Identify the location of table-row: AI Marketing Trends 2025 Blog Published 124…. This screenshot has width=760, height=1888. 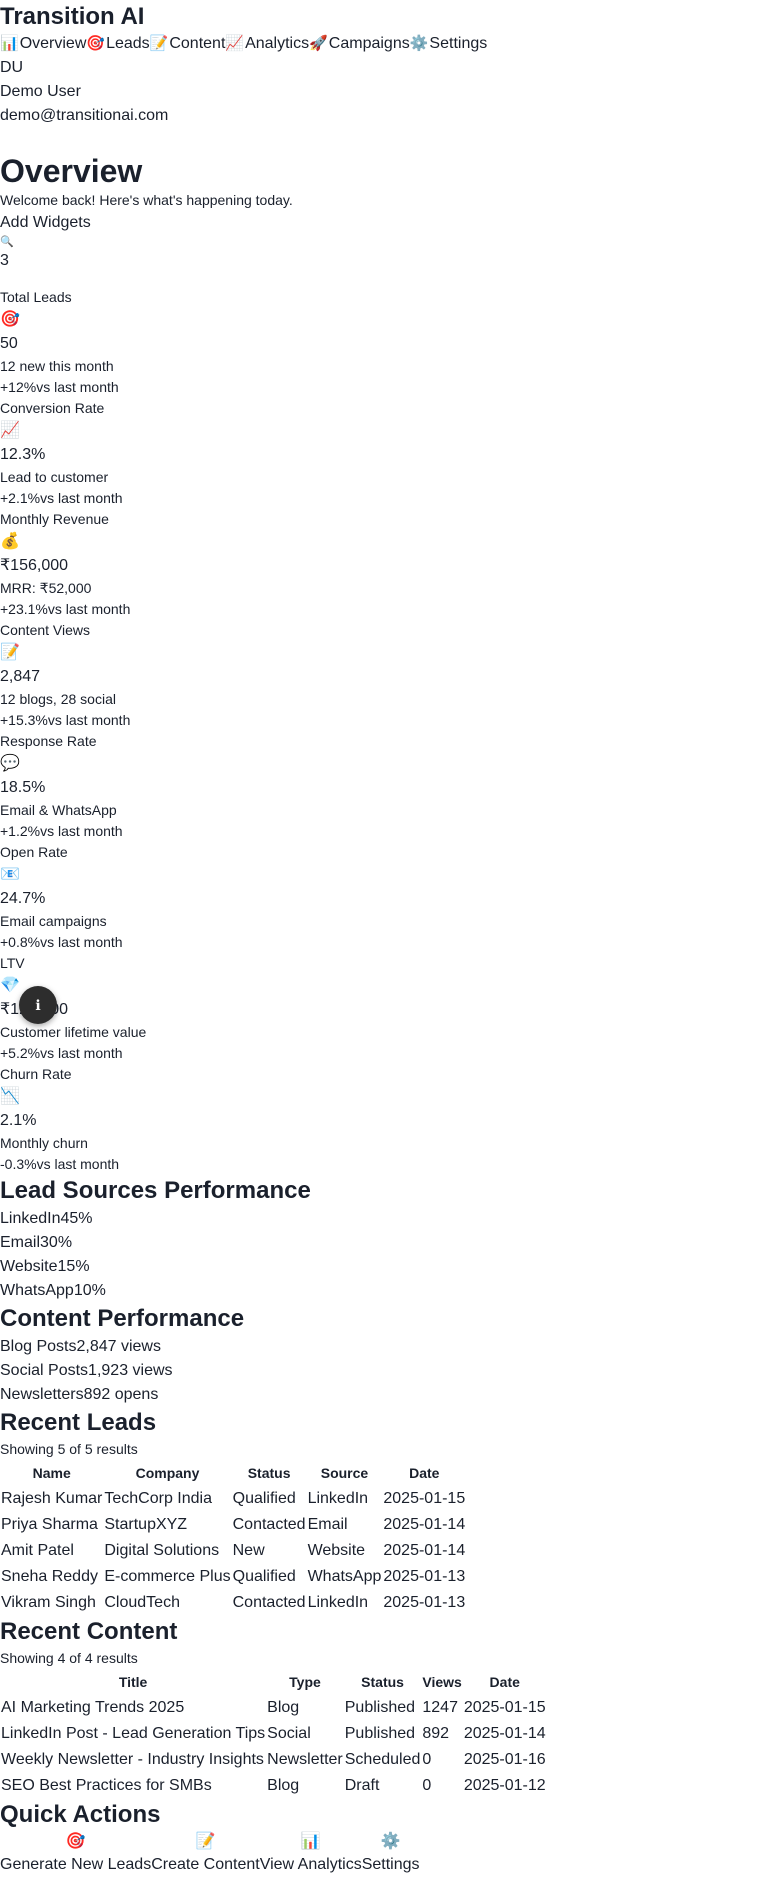
(273, 1708).